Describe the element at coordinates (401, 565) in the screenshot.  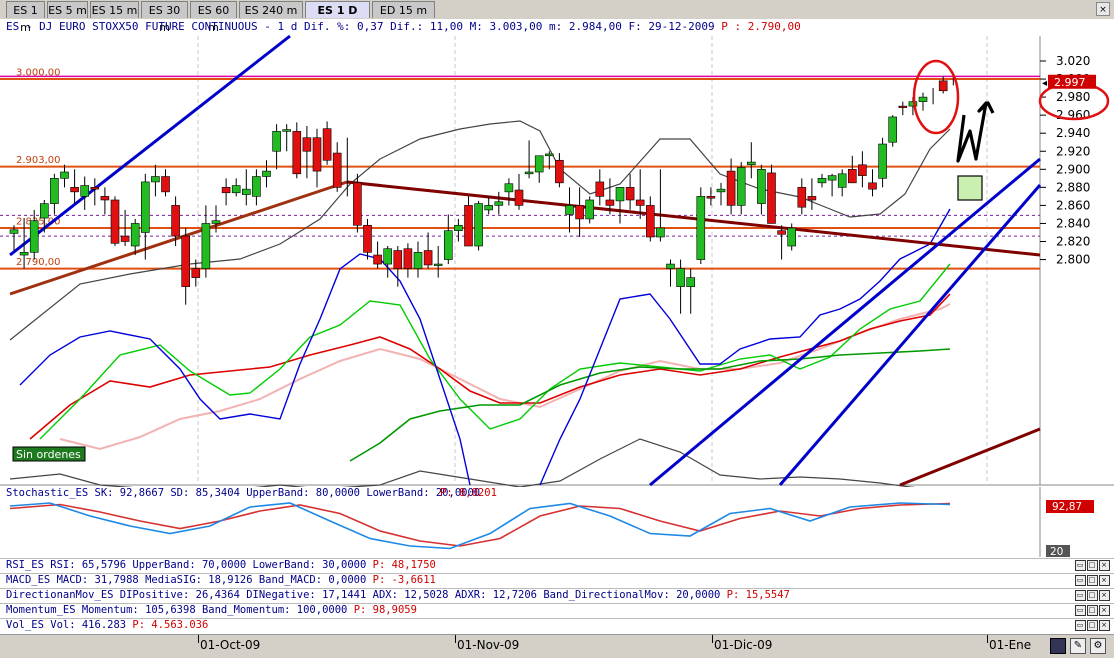
I see `rsi-p: P: 48,1750` at that location.